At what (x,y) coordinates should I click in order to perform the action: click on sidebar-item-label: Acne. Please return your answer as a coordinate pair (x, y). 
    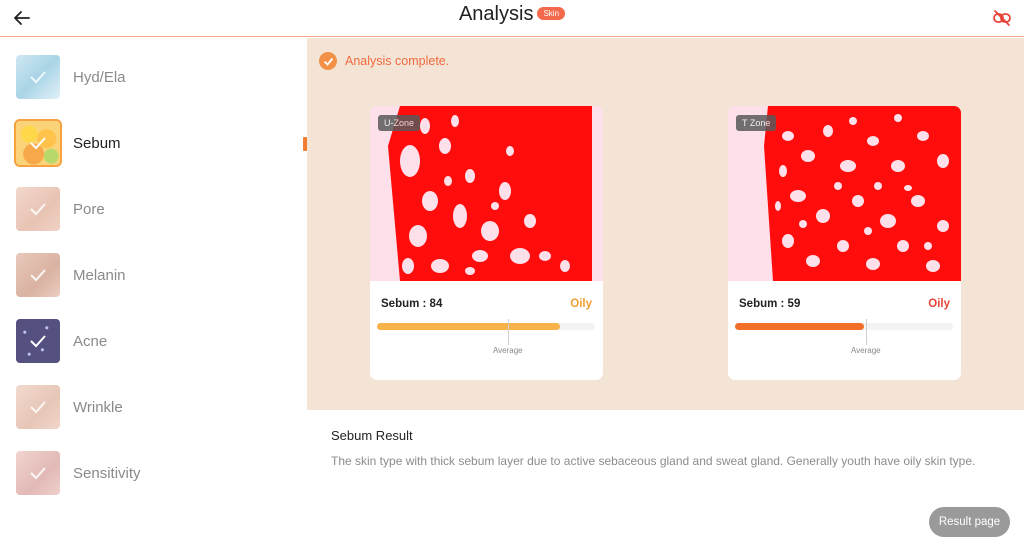
    Looking at the image, I should click on (90, 341).